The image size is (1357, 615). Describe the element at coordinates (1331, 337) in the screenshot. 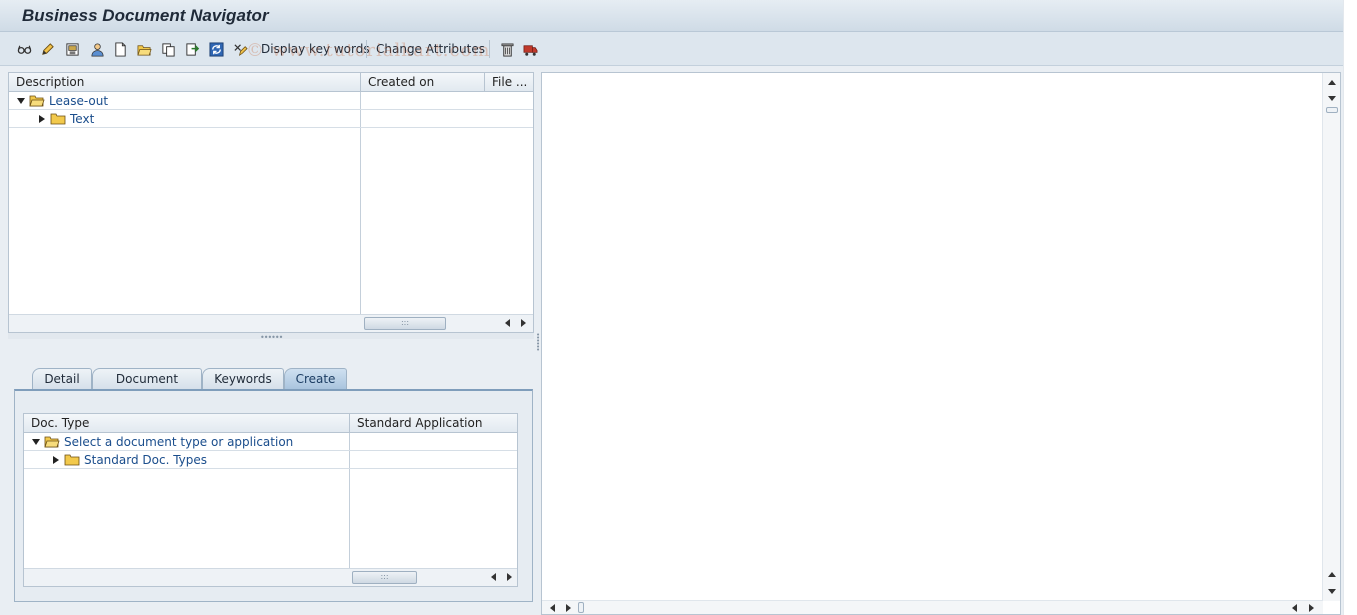

I see `vertical-scrollbar` at that location.